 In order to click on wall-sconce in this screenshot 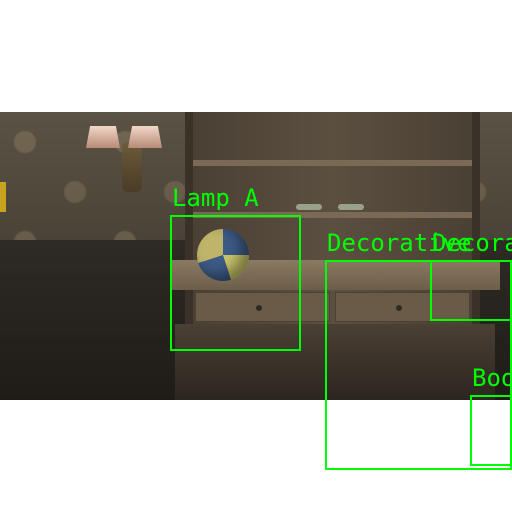, I will do `click(132, 167)`.